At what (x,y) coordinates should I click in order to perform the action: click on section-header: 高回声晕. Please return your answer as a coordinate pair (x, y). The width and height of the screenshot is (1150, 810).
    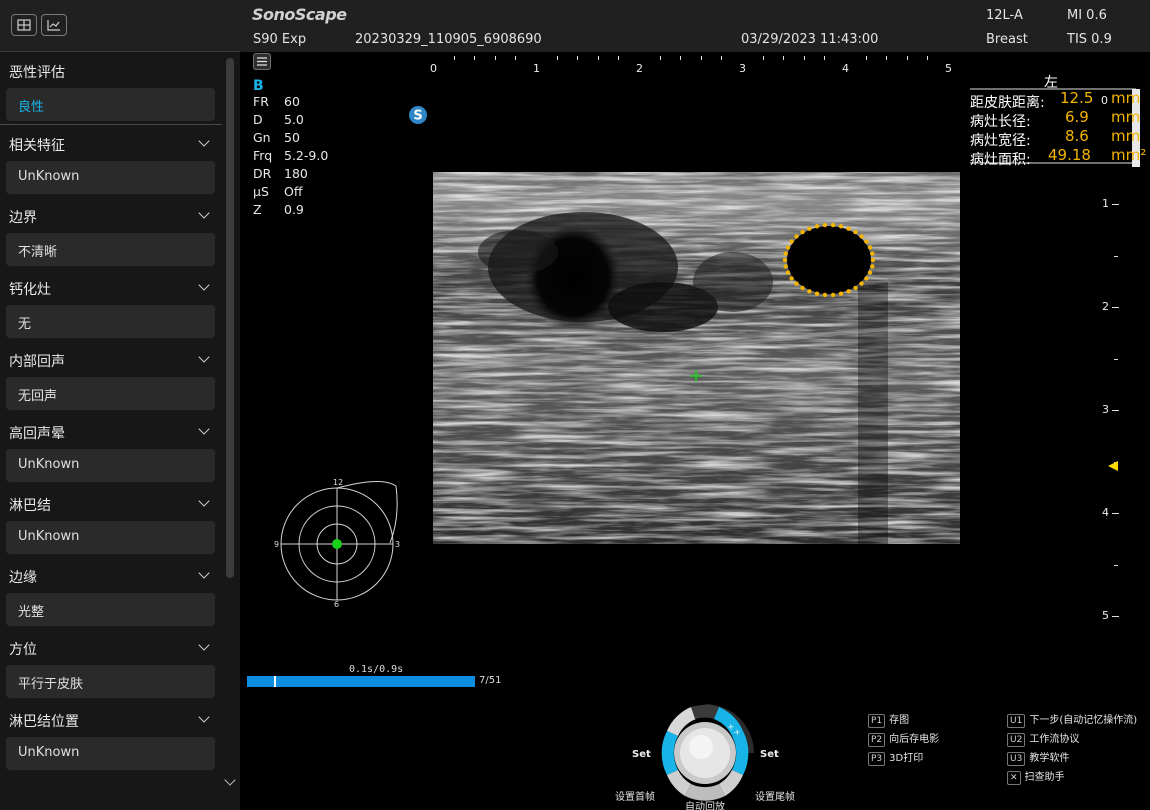
    Looking at the image, I should click on (111, 431).